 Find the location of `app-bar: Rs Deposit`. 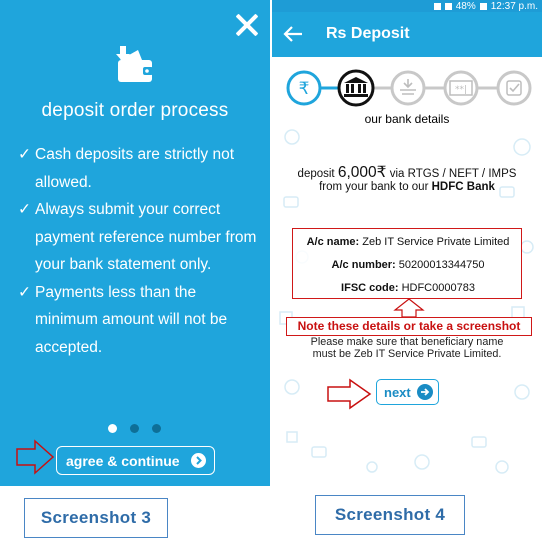

app-bar: Rs Deposit is located at coordinates (407, 34).